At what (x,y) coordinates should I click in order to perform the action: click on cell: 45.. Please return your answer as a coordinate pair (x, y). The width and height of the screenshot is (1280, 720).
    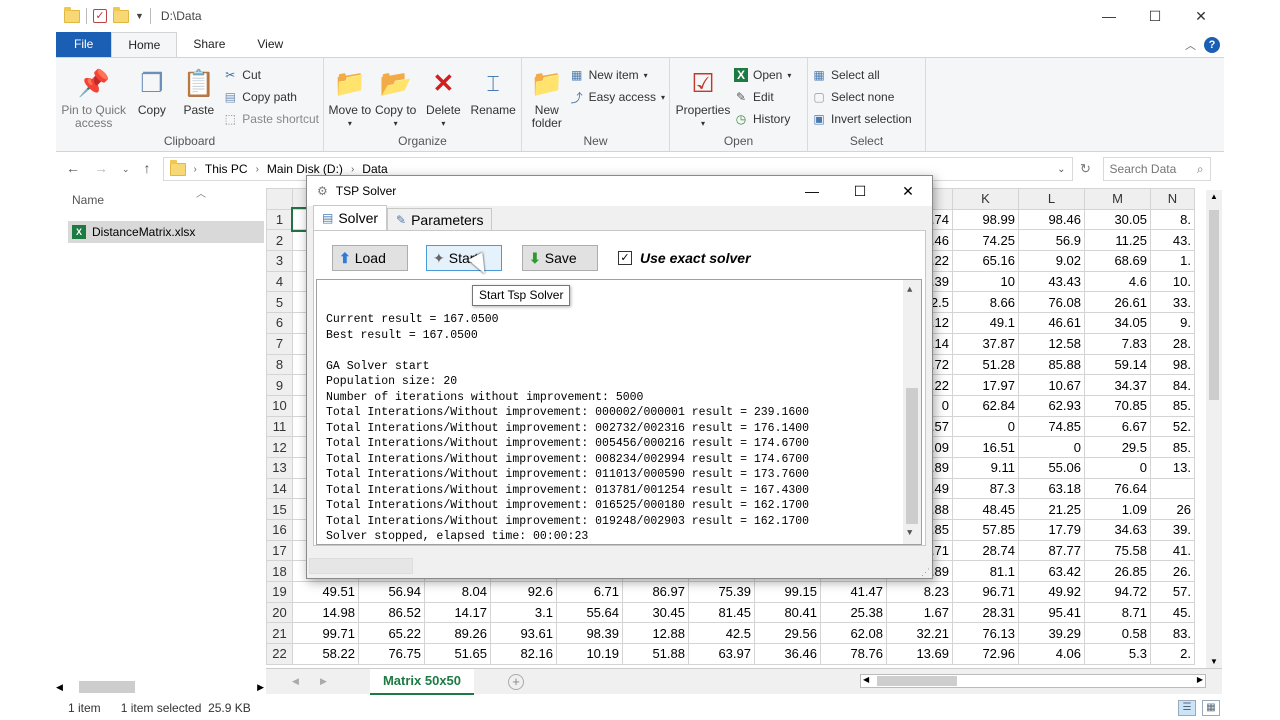
    Looking at the image, I should click on (1172, 612).